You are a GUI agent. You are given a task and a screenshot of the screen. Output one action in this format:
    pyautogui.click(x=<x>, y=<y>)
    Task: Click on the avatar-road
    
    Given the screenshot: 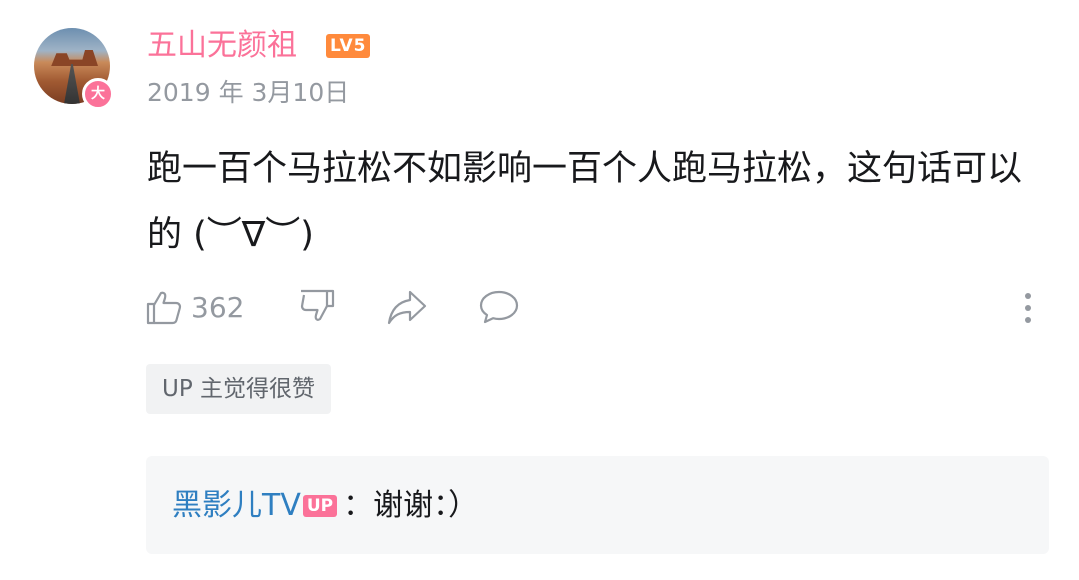 What is the action you would take?
    pyautogui.click(x=72, y=84)
    